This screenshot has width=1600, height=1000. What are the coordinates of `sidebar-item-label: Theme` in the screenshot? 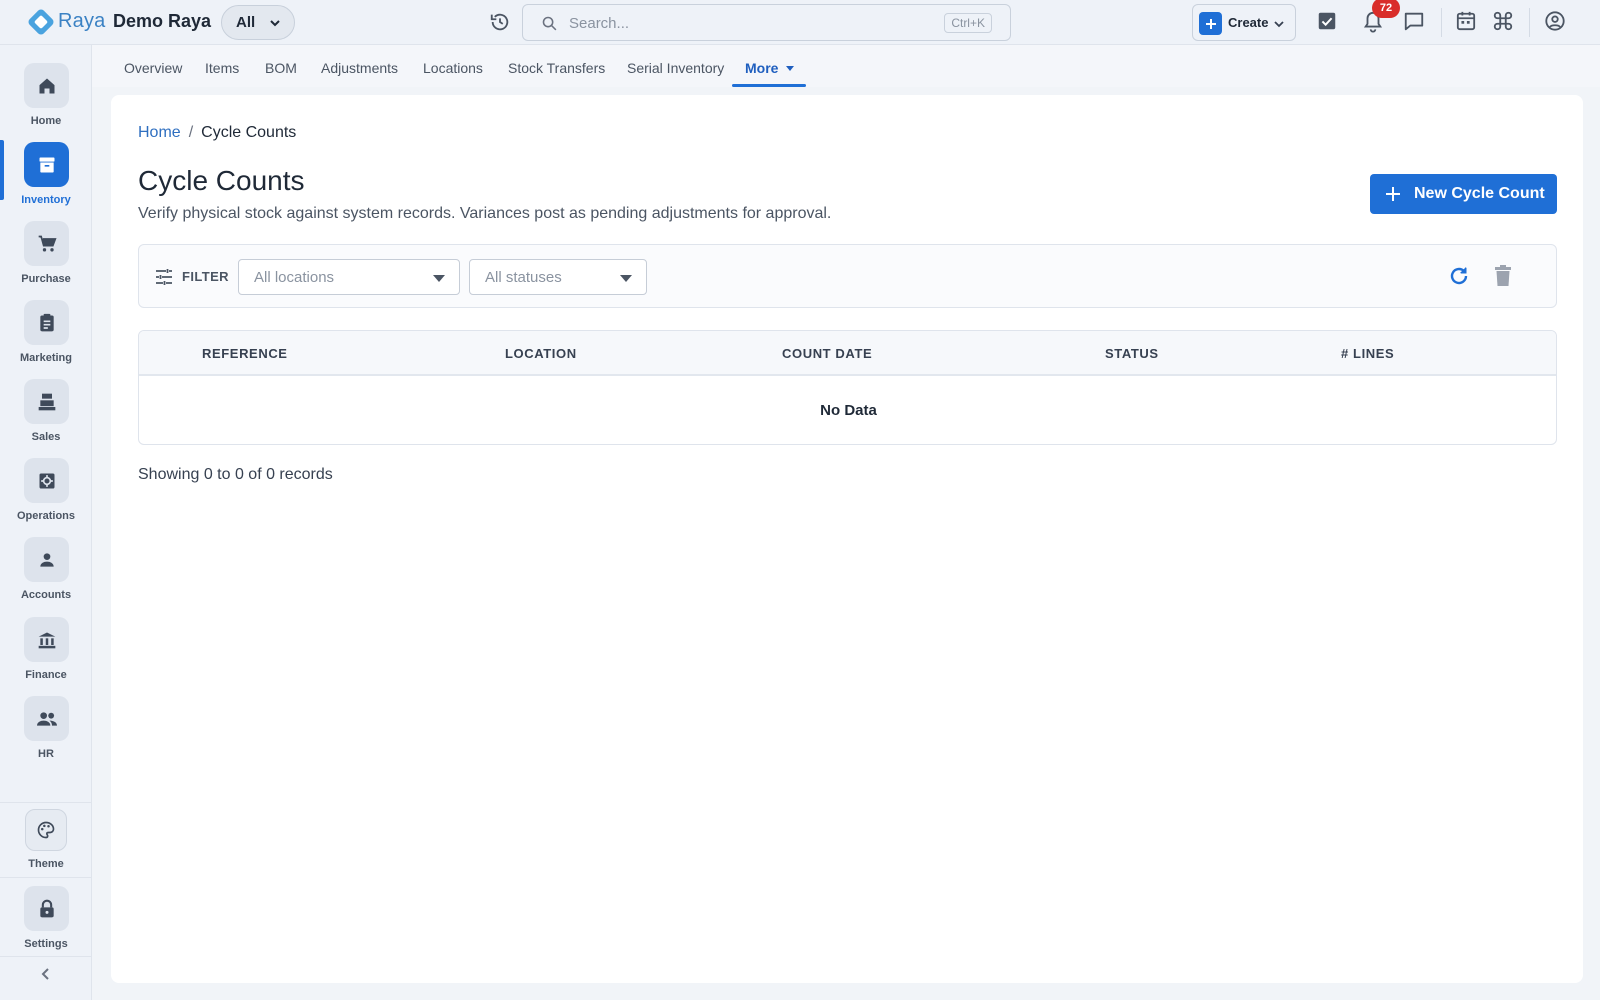 It's located at (46, 864).